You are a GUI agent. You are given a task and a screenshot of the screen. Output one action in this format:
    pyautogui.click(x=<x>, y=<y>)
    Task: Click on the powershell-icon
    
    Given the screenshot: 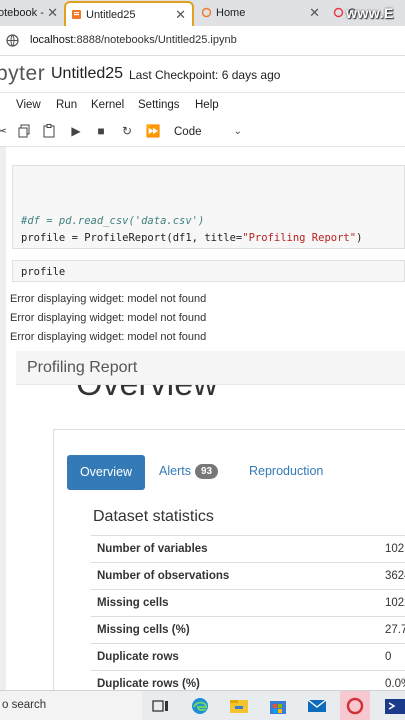 What is the action you would take?
    pyautogui.click(x=394, y=706)
    